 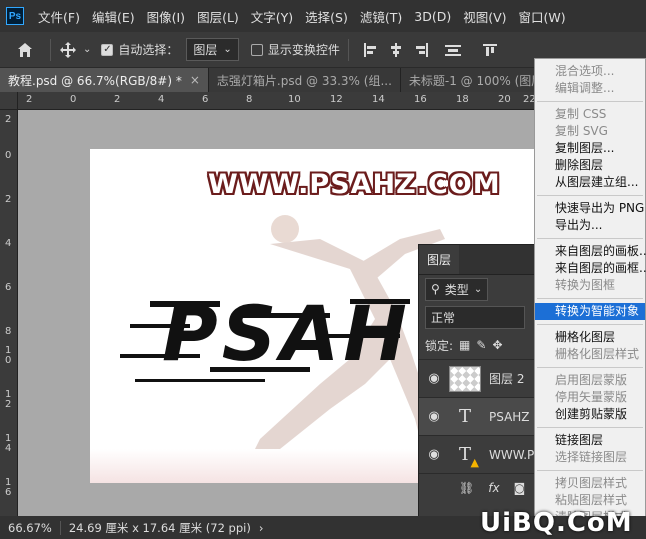 I want to click on blend-mode-dropdown: 正常, so click(x=475, y=317).